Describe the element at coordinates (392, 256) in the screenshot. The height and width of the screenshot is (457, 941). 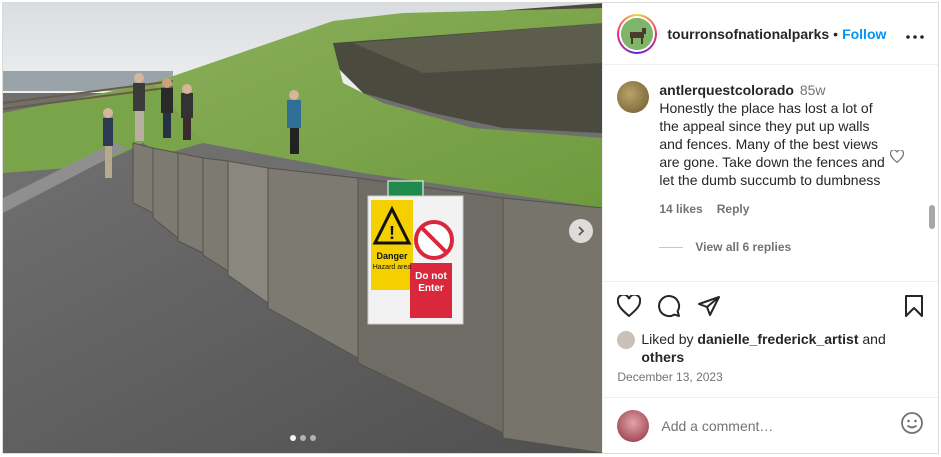
I see `sign-danger-label: Danger` at that location.